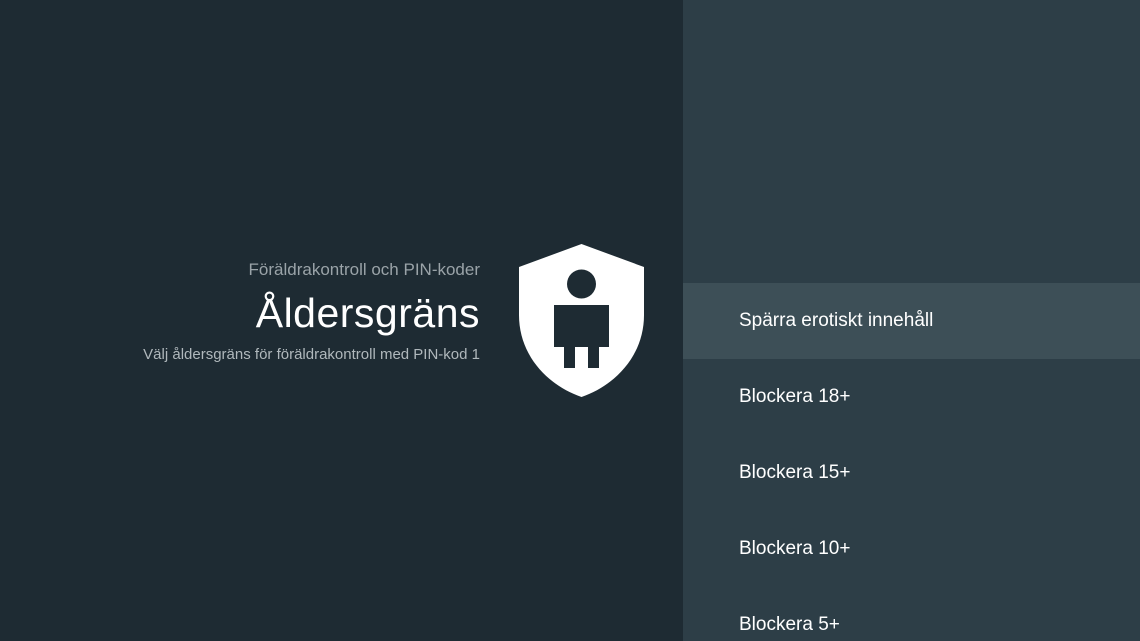  What do you see at coordinates (911, 473) in the screenshot?
I see `option-block-15: Blockera 15+` at bounding box center [911, 473].